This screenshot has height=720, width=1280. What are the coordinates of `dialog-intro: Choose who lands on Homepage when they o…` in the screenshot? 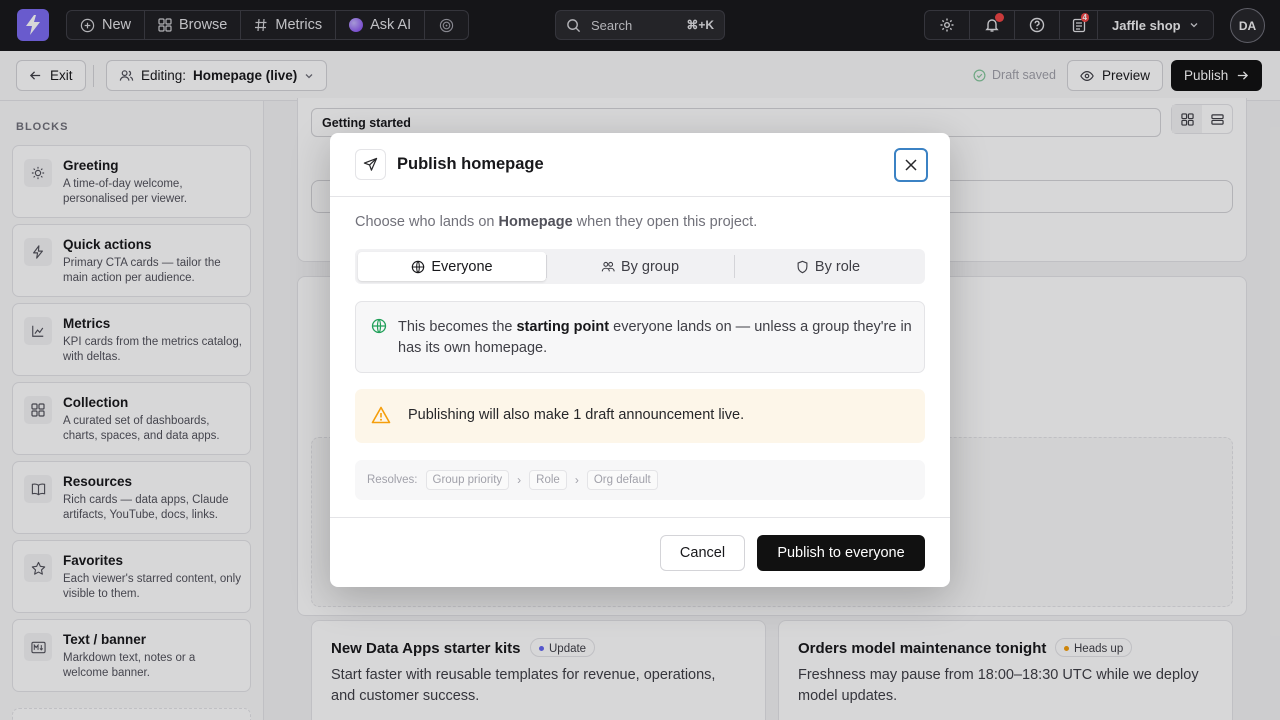 It's located at (556, 222).